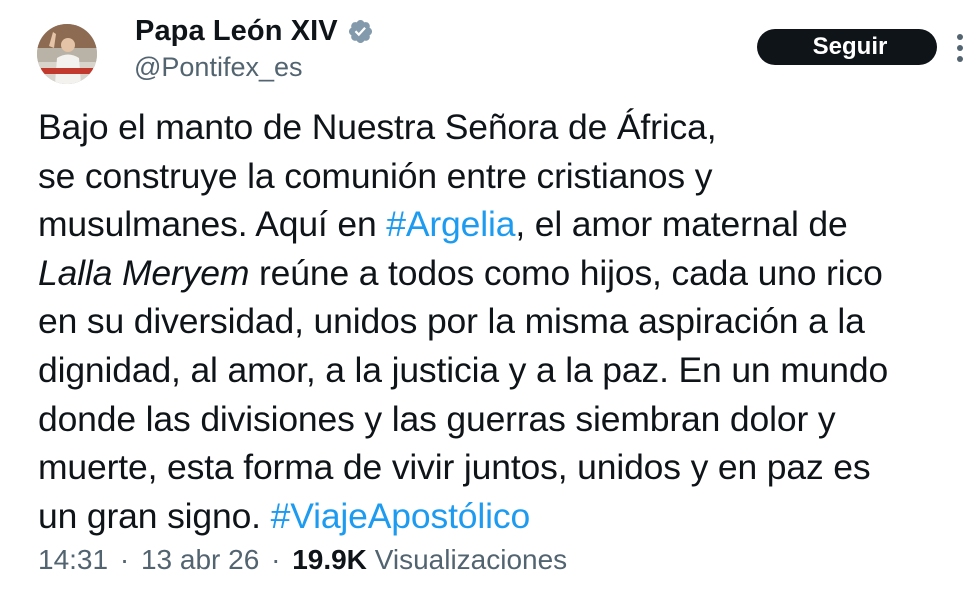 The height and width of the screenshot is (600, 978). Describe the element at coordinates (566, 272) in the screenshot. I see `tweet-text-segment: reúne a todos como hijos, cada uno rico` at that location.